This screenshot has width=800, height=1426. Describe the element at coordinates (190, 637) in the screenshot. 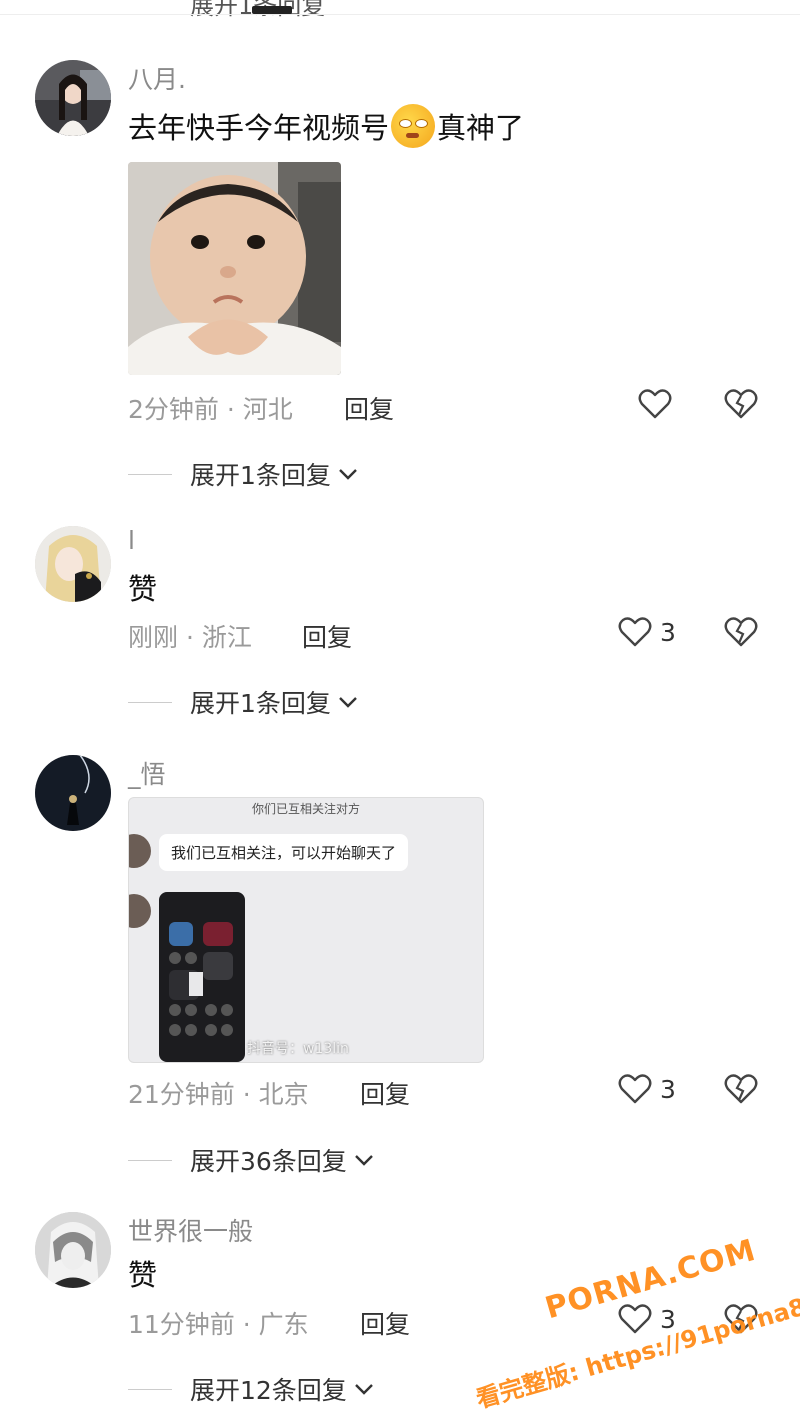

I see `comment-meta: 刚刚 · 浙江` at that location.